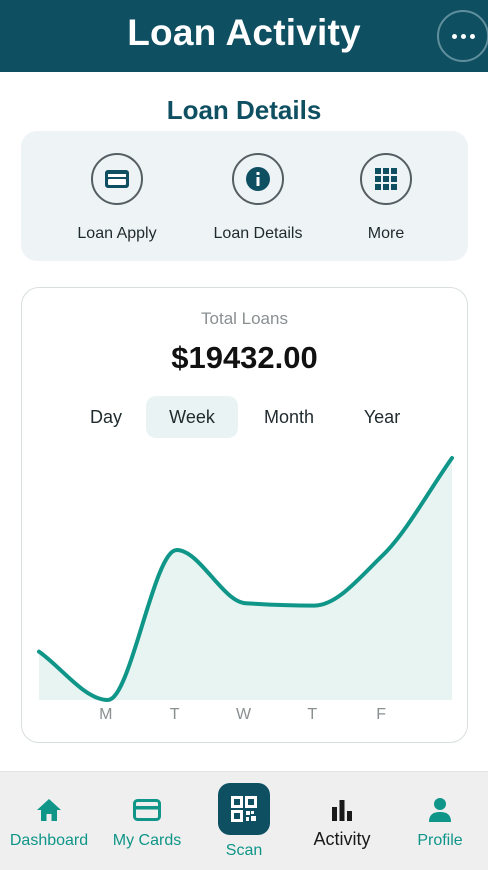 The image size is (488, 870). I want to click on more-label: More, so click(386, 233).